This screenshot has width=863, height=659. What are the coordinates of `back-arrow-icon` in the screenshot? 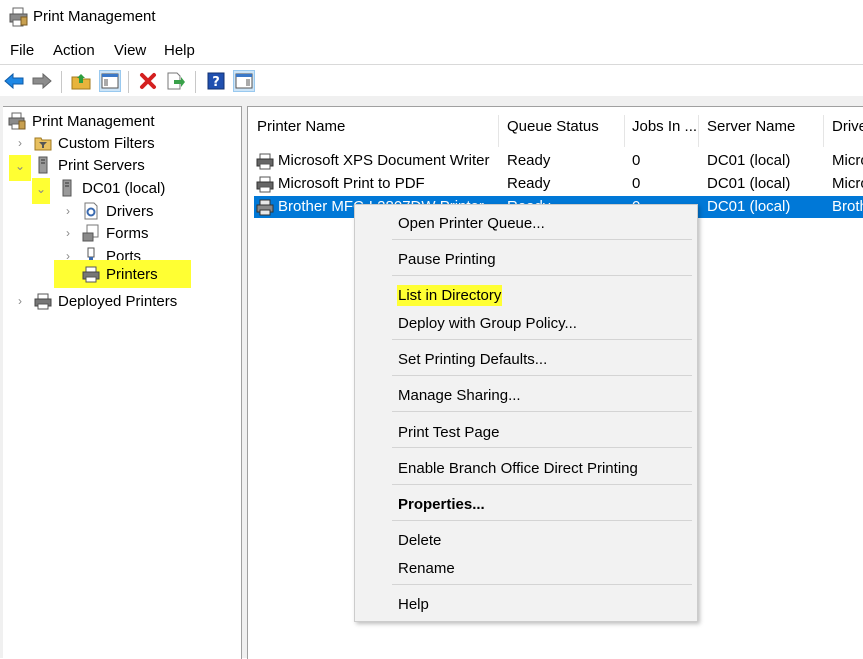 It's located at (14, 81).